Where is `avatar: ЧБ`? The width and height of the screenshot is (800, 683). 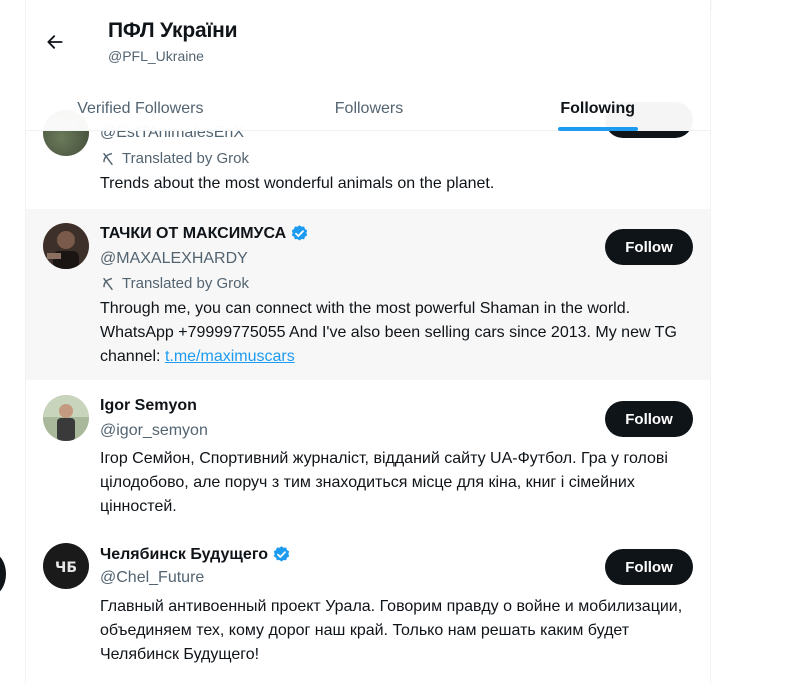 avatar: ЧБ is located at coordinates (66, 566).